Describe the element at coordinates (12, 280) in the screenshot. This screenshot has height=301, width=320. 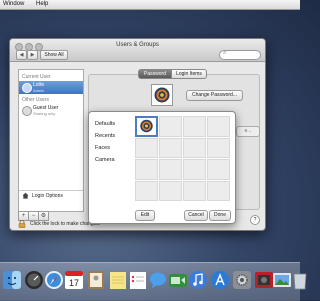
I see `finder-icon` at that location.